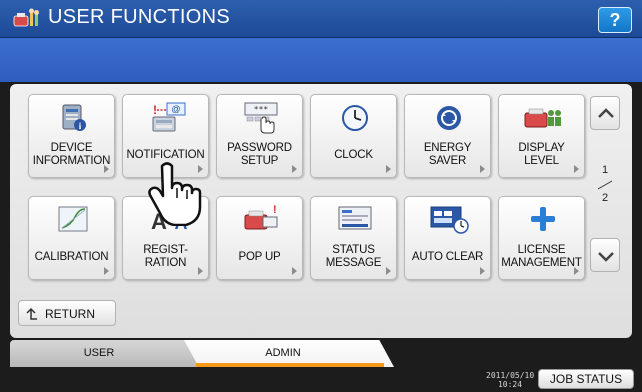 This screenshot has width=642, height=392. What do you see at coordinates (355, 218) in the screenshot?
I see `status-message-icon` at bounding box center [355, 218].